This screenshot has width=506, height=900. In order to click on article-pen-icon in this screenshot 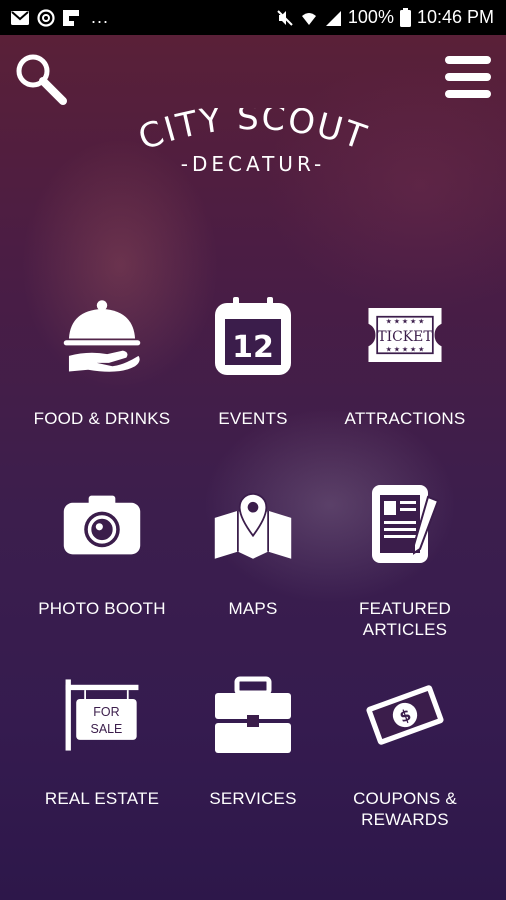, I will do `click(405, 525)`.